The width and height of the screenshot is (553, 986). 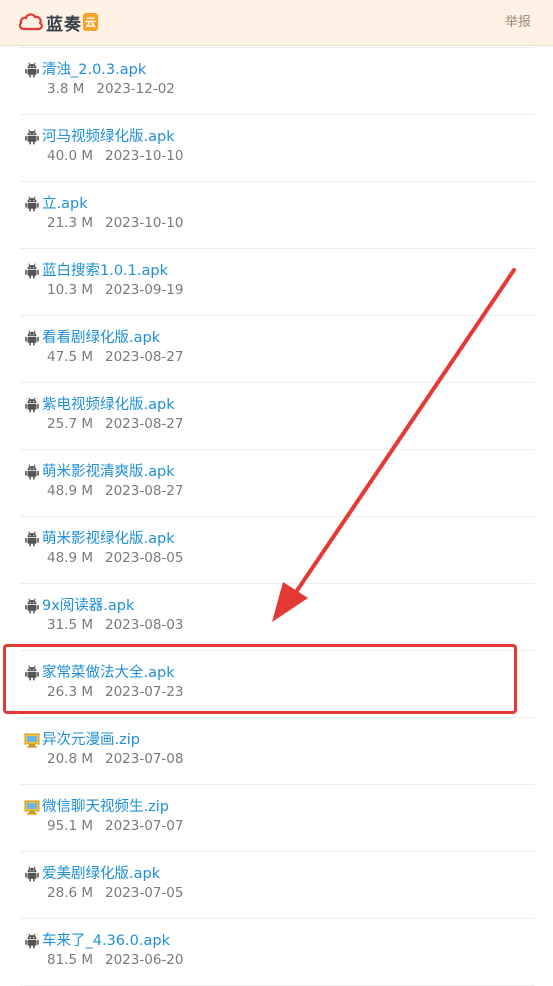 What do you see at coordinates (31, 22) in the screenshot?
I see `cloud-icon` at bounding box center [31, 22].